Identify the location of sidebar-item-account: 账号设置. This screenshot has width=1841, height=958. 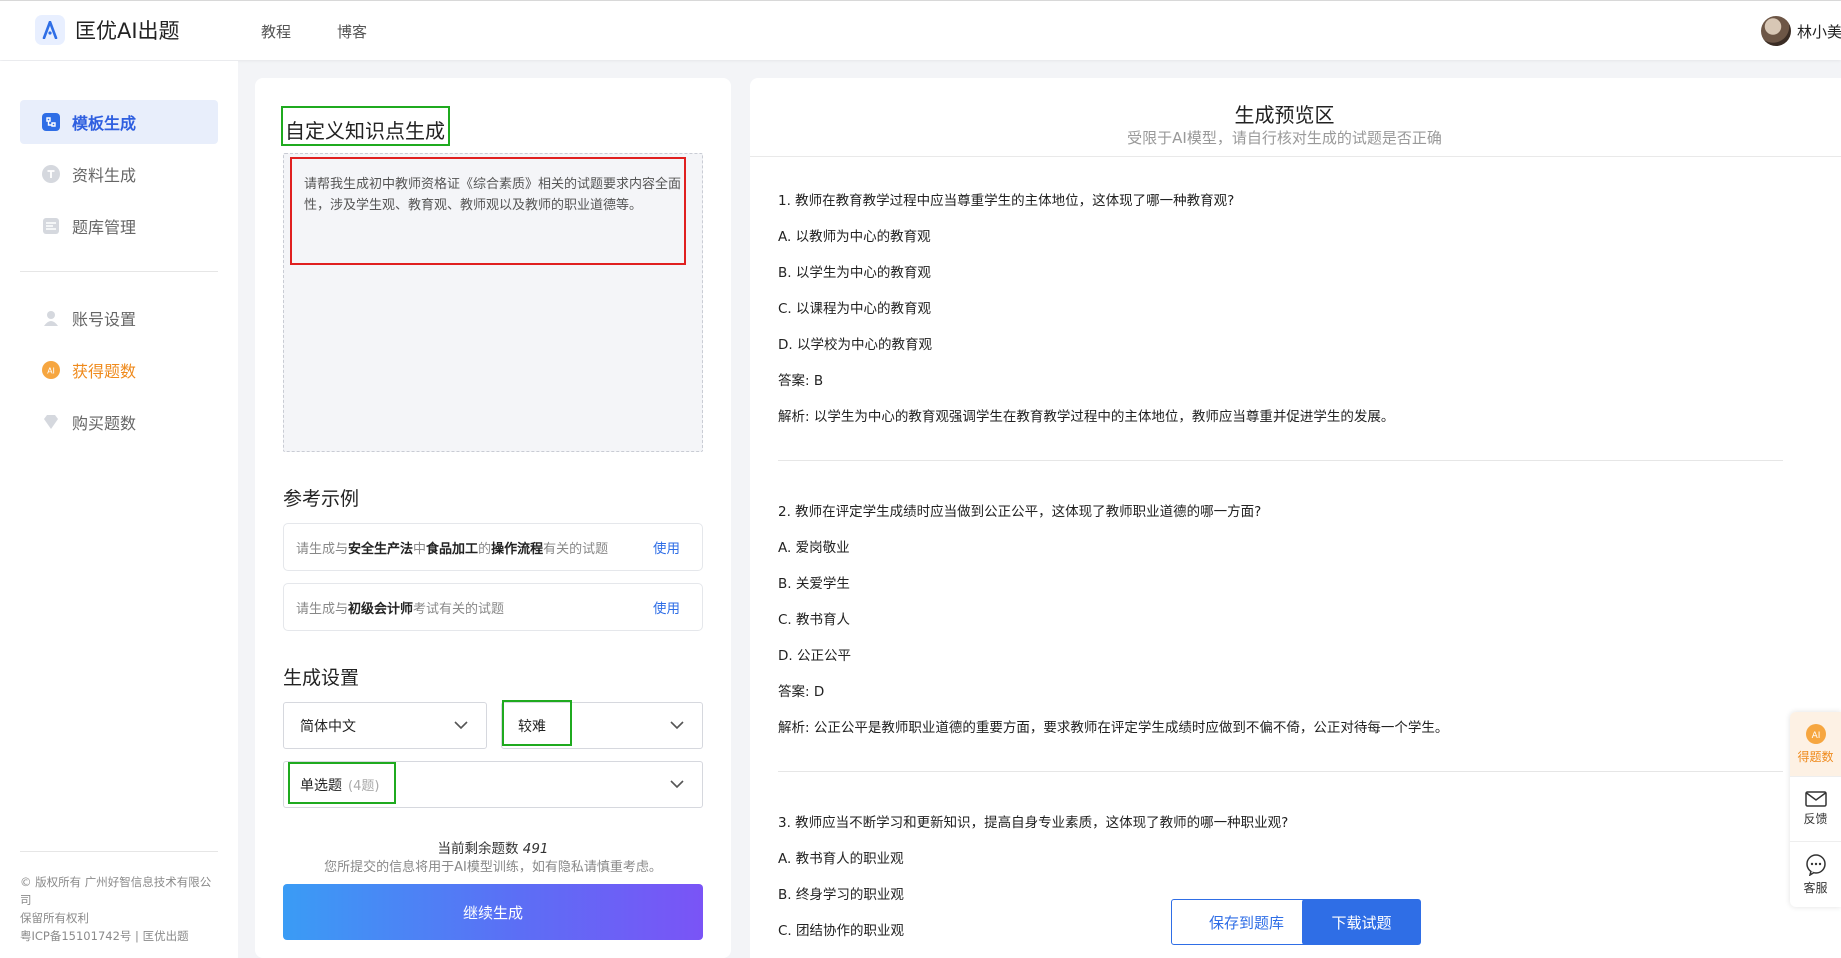
(119, 318).